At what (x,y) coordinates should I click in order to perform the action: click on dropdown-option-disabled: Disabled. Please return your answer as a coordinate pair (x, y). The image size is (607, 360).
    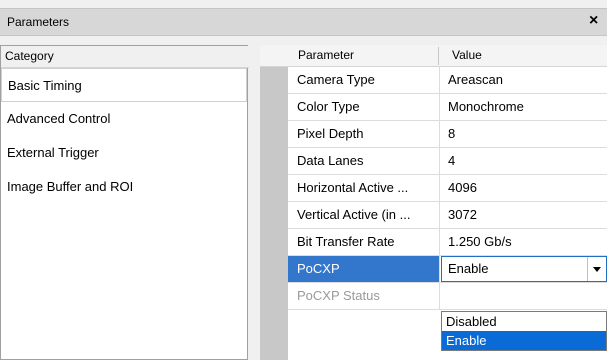
    Looking at the image, I should click on (524, 321).